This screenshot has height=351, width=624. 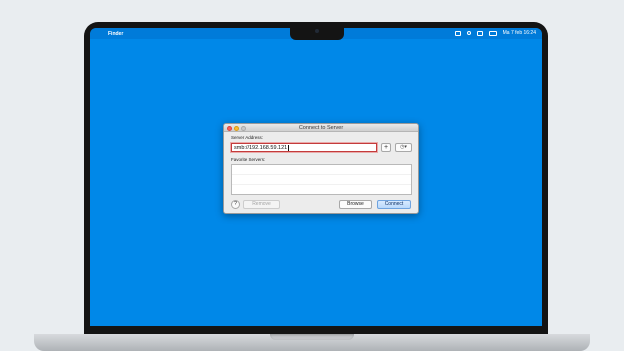 I want to click on favorite-servers-label: Favorite Servers:, so click(x=248, y=159).